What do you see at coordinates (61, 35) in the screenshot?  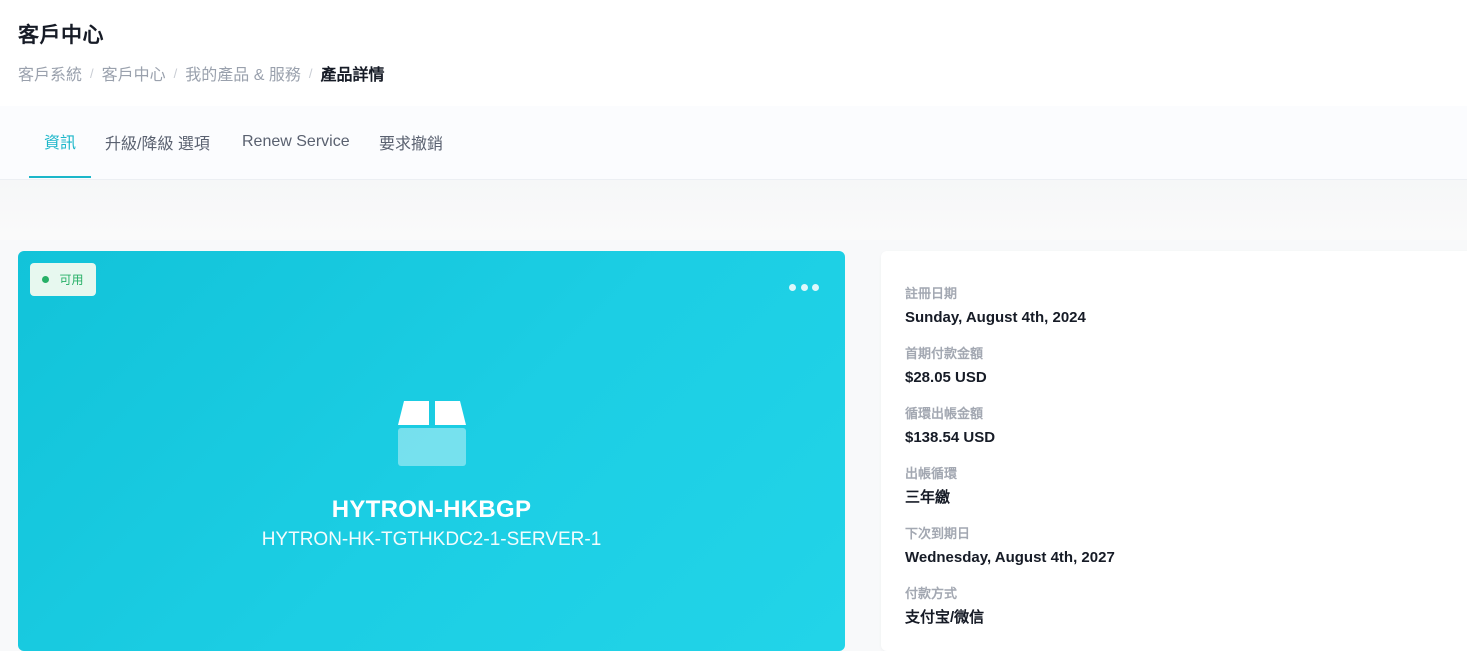 I see `page-title: 客戶中心` at bounding box center [61, 35].